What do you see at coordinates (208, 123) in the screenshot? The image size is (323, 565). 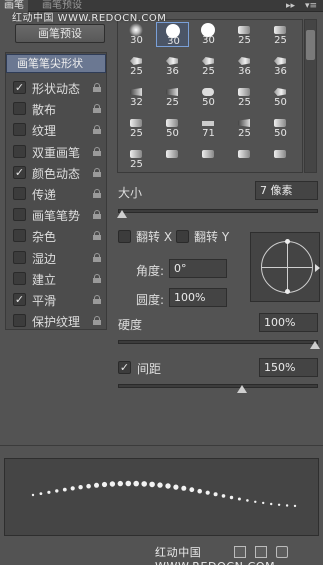 I see `flat-brush-icon` at bounding box center [208, 123].